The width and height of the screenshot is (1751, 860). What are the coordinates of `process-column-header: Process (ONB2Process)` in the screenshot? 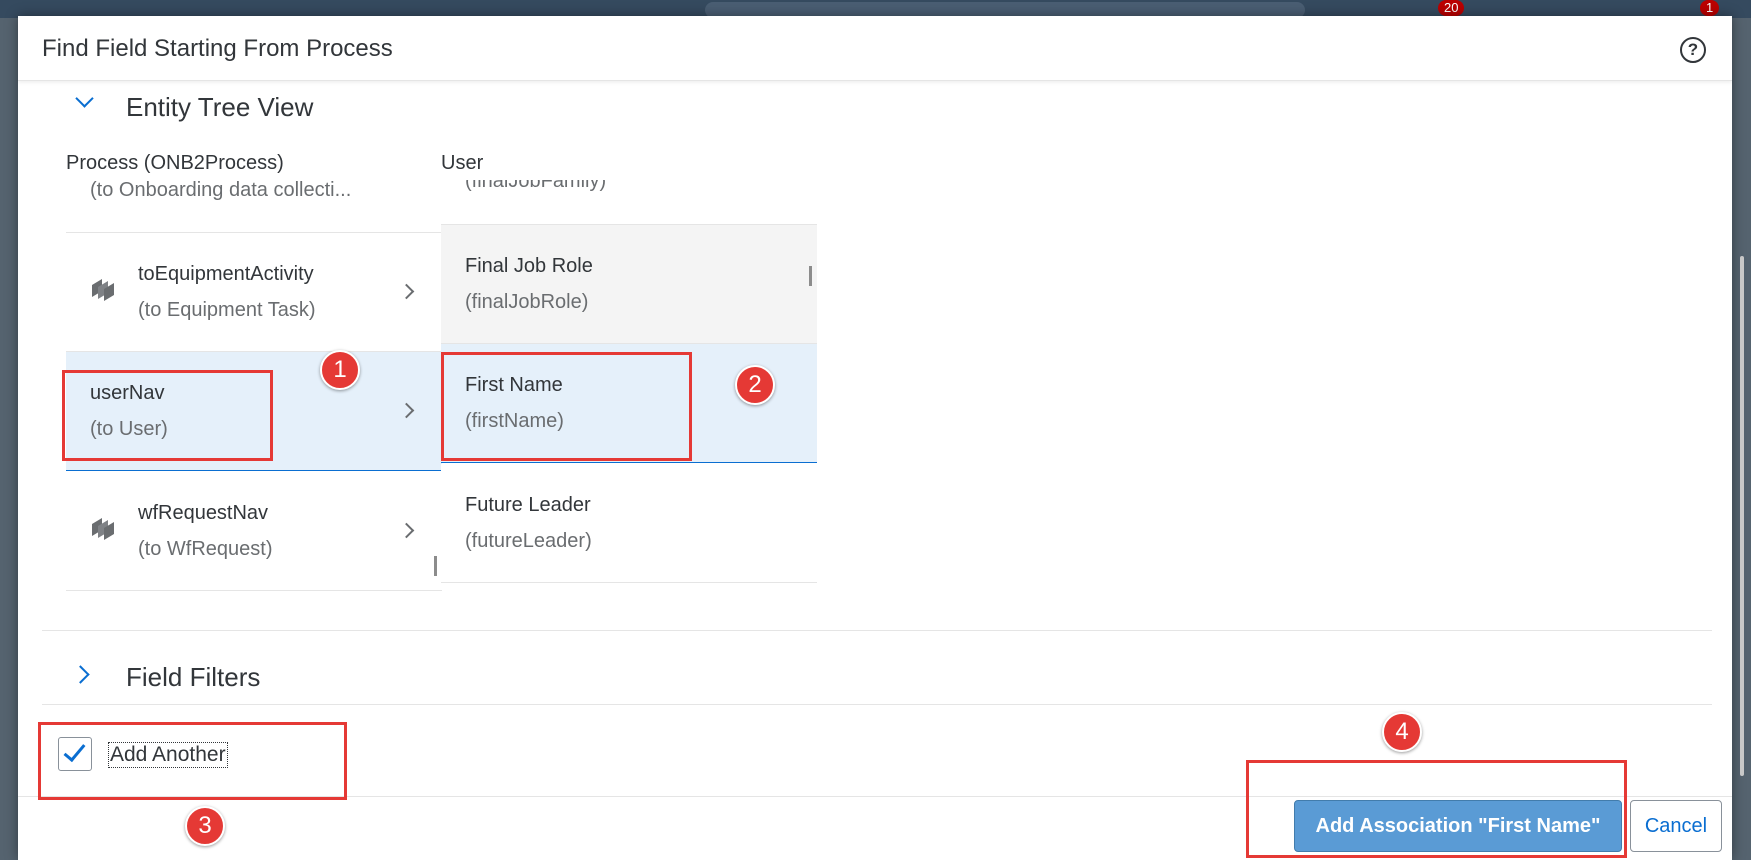 It's located at (175, 163).